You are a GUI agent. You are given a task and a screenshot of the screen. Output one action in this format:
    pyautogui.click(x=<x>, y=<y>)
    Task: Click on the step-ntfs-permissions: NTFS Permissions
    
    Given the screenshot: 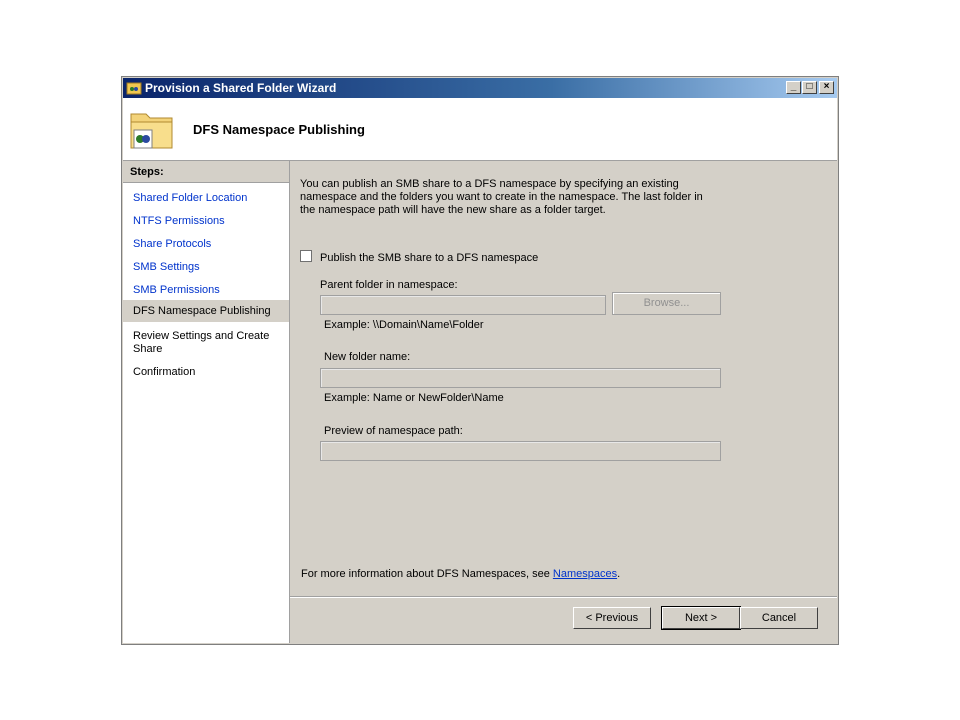 What is the action you would take?
    pyautogui.click(x=206, y=221)
    